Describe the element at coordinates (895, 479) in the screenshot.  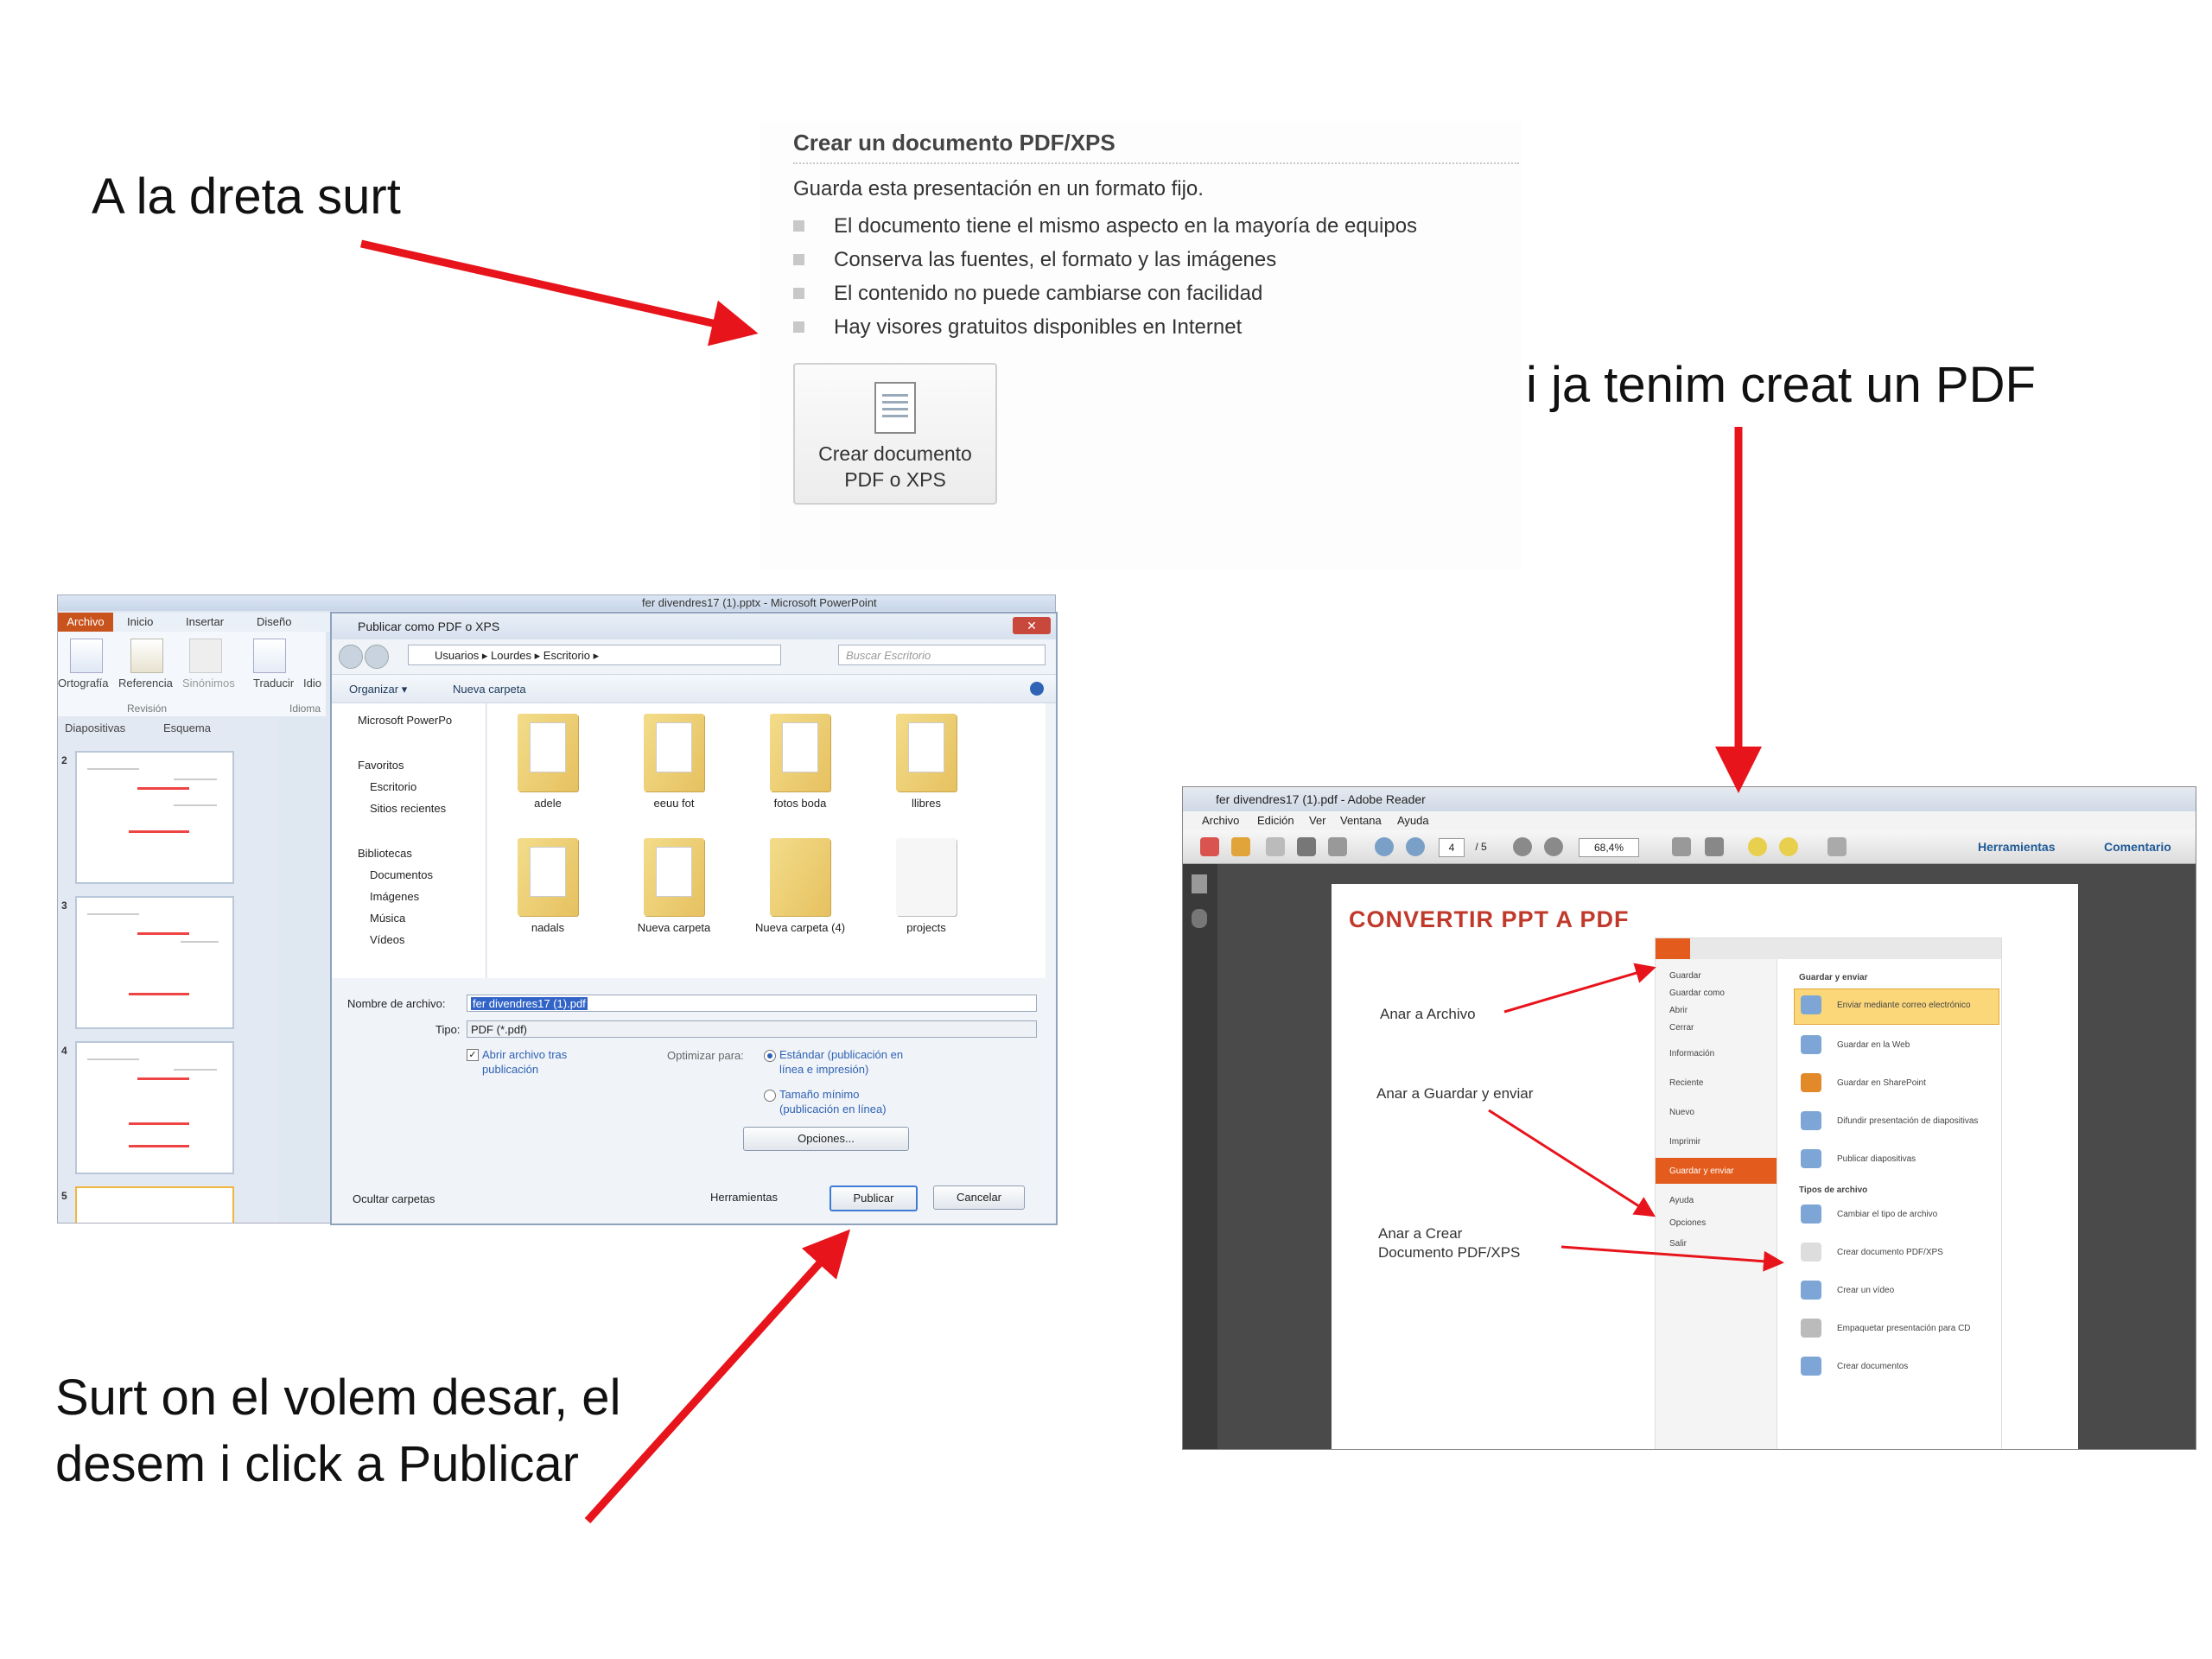
I see `create-button-label-2: PDF o XPS` at that location.